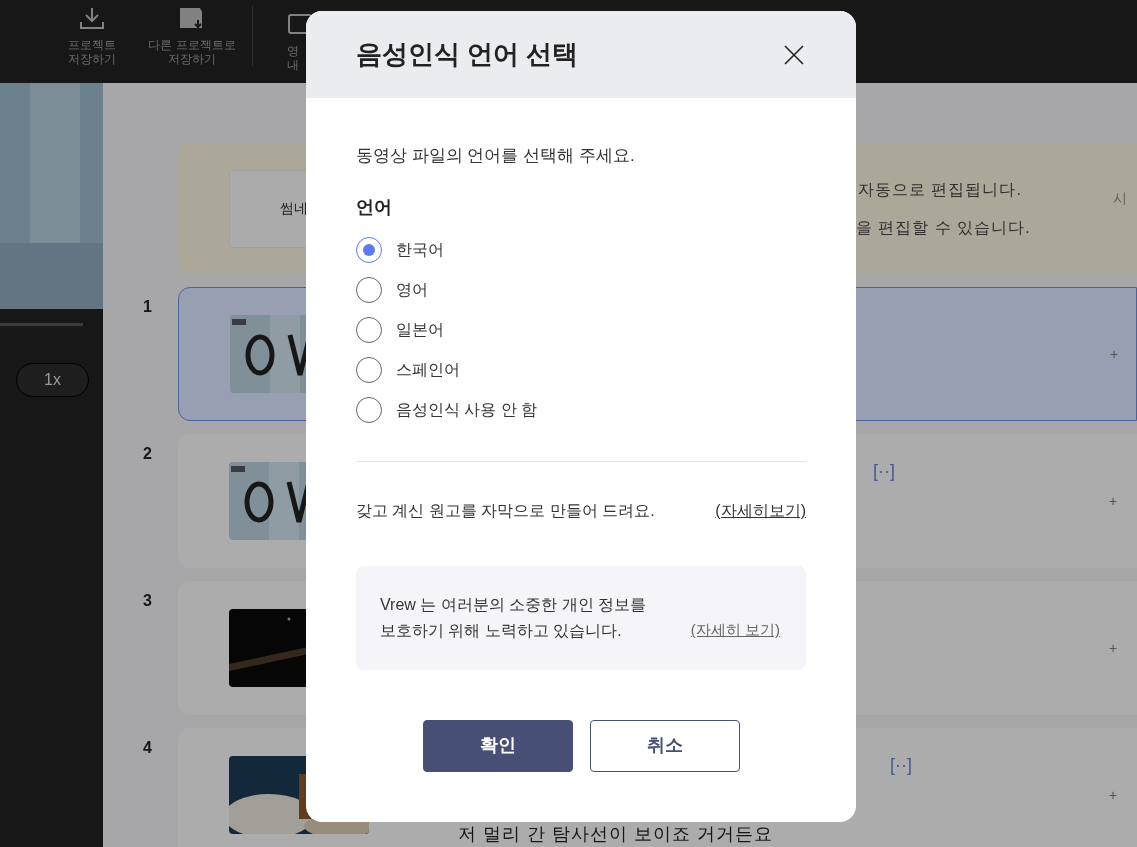  I want to click on intro-text: 을 편집할 수 있습니다., so click(944, 227).